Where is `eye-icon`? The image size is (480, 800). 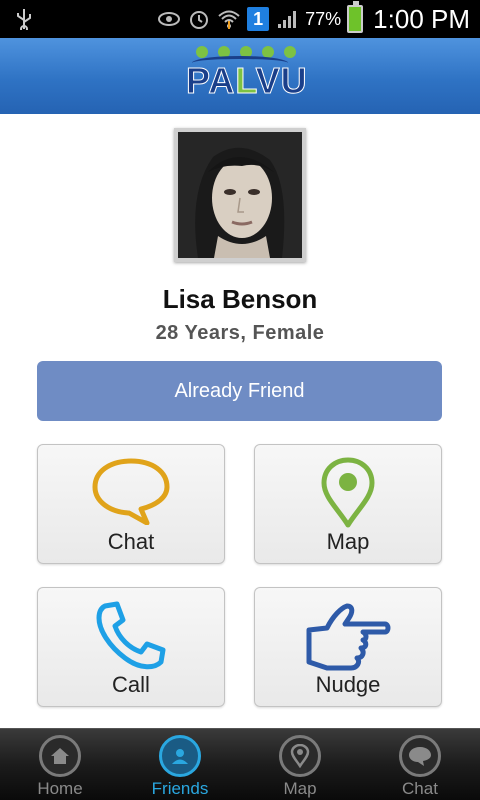
eye-icon is located at coordinates (169, 19).